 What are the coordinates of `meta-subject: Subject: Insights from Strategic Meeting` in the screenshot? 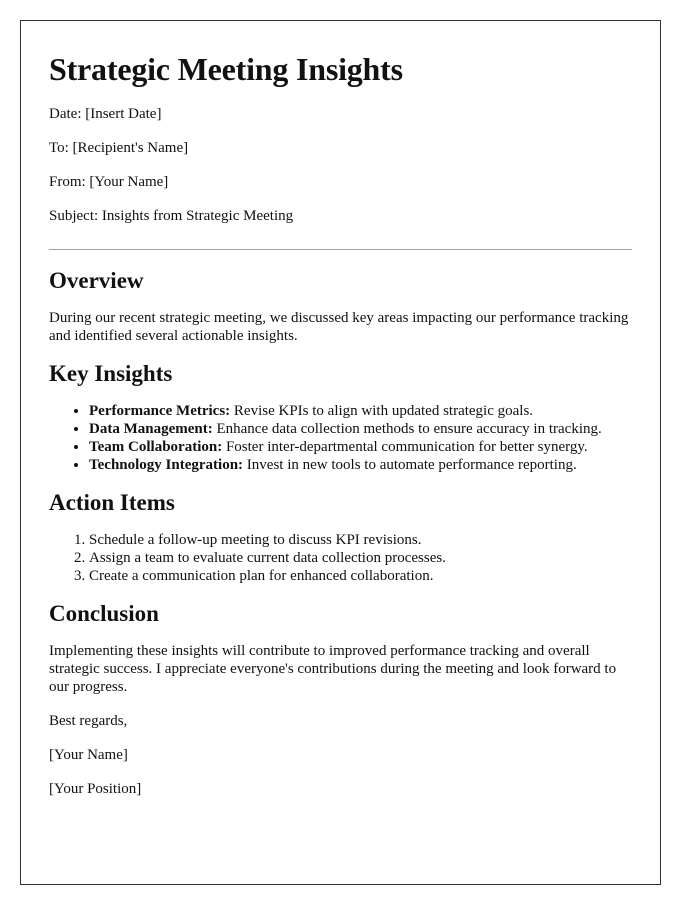 It's located at (171, 216).